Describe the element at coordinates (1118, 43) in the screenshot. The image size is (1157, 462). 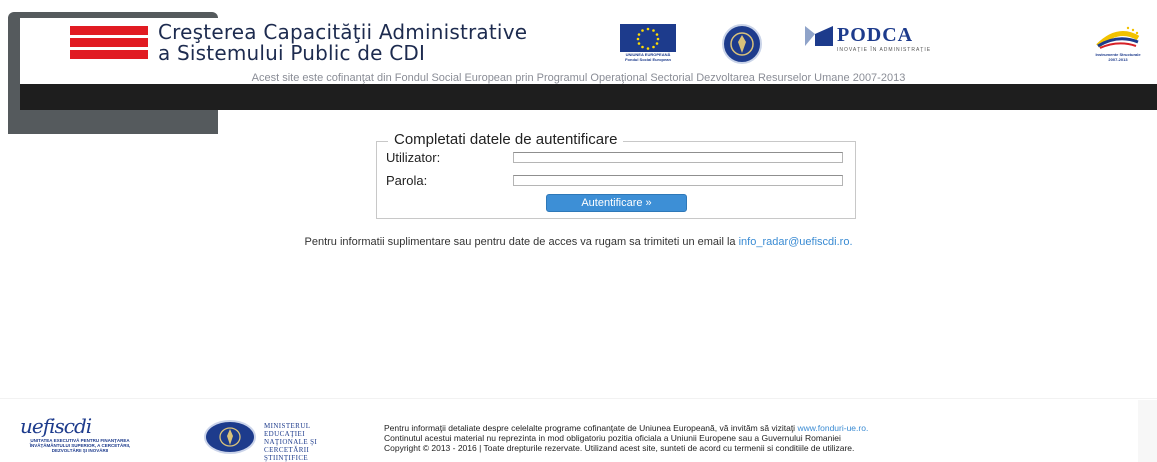
I see `structural-instruments-logo: Instrumente Structurale 2007-2013` at that location.